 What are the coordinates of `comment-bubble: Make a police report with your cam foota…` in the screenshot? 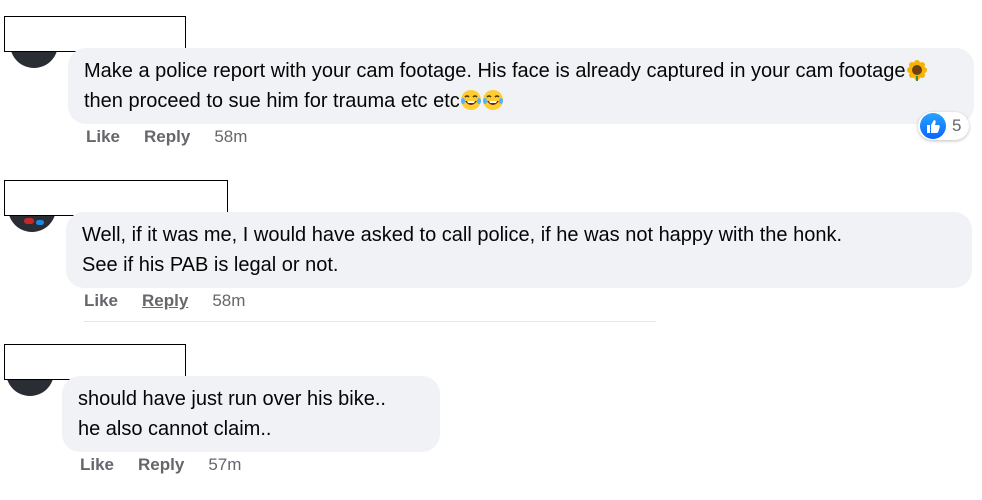 It's located at (521, 86).